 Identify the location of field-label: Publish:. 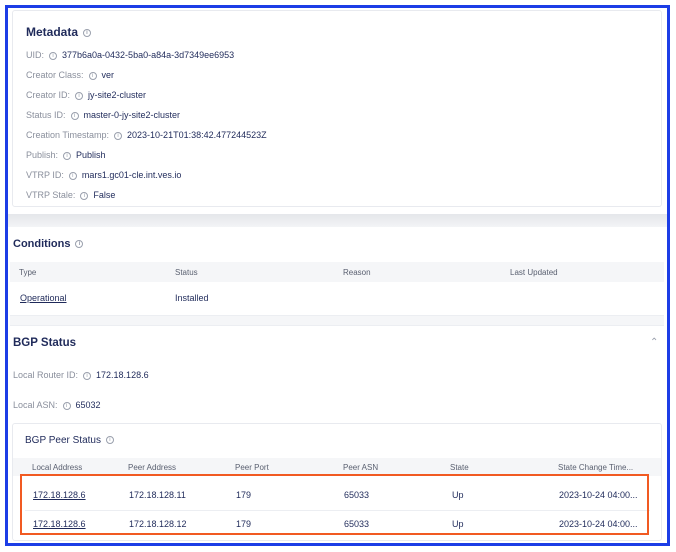
(42, 155).